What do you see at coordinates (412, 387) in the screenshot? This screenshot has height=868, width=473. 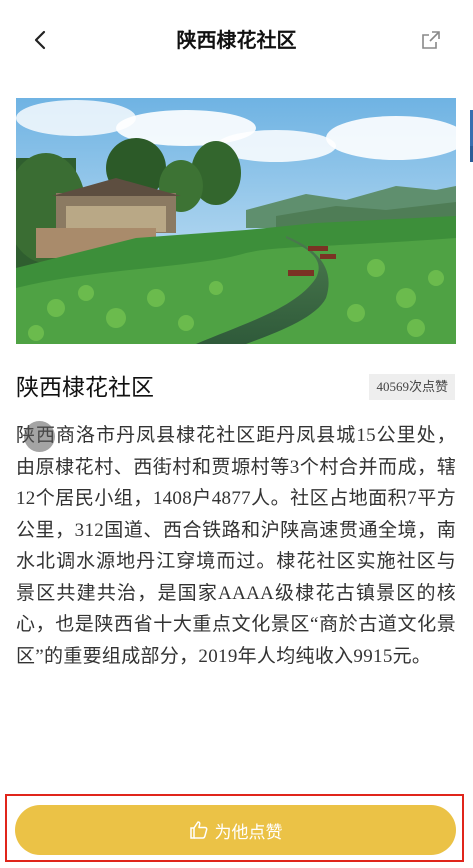 I see `likes-count-badge: 40569次点赞` at bounding box center [412, 387].